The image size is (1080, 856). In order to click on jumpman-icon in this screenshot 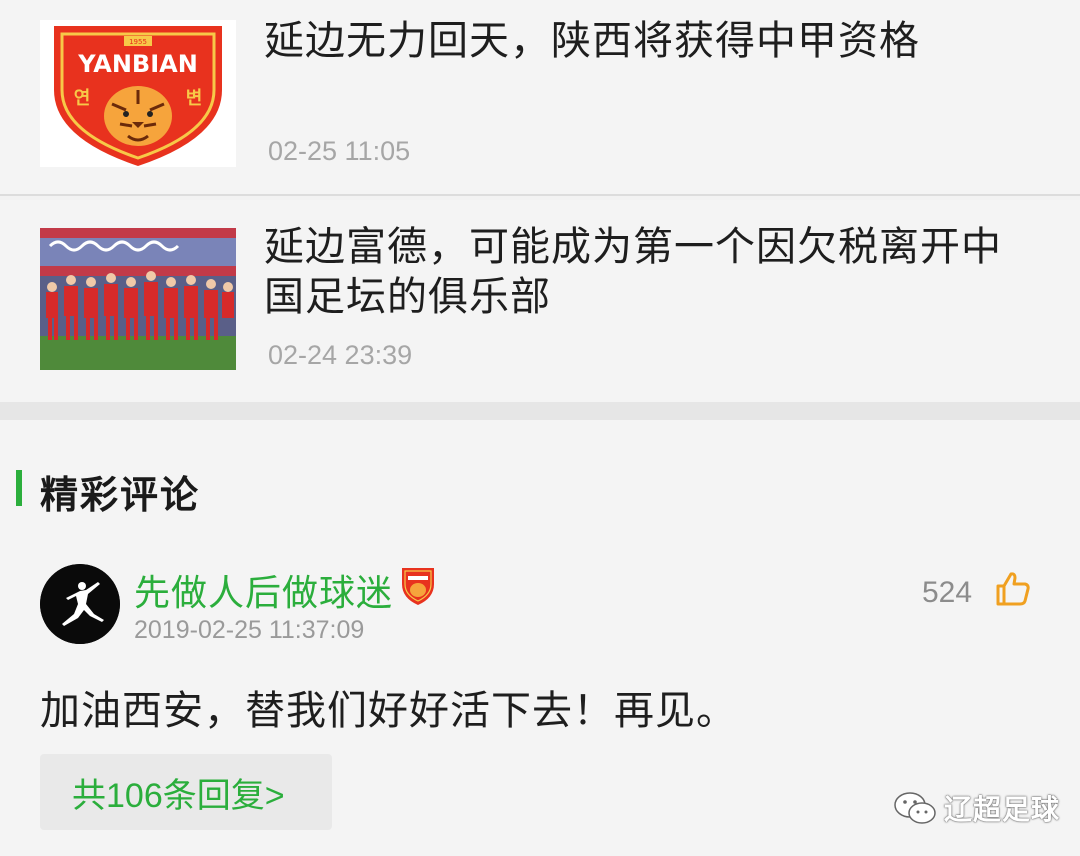, I will do `click(80, 604)`.